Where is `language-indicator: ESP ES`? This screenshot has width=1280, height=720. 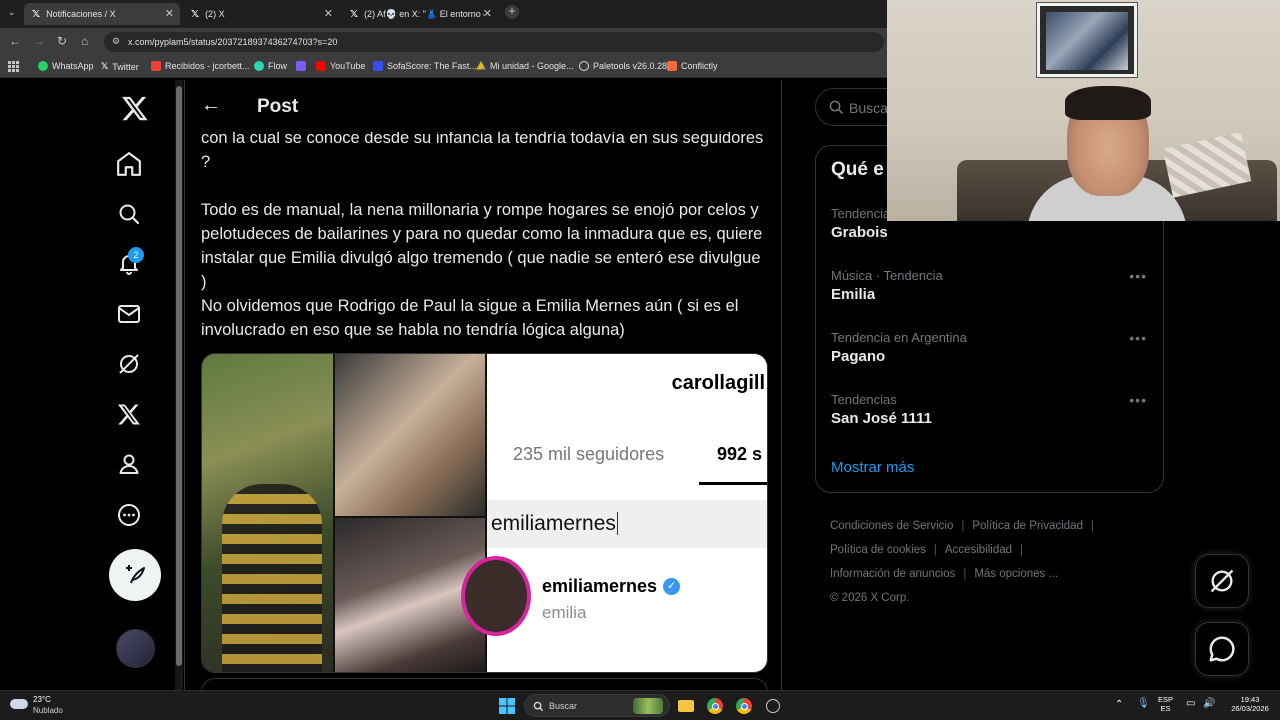 language-indicator: ESP ES is located at coordinates (1165, 704).